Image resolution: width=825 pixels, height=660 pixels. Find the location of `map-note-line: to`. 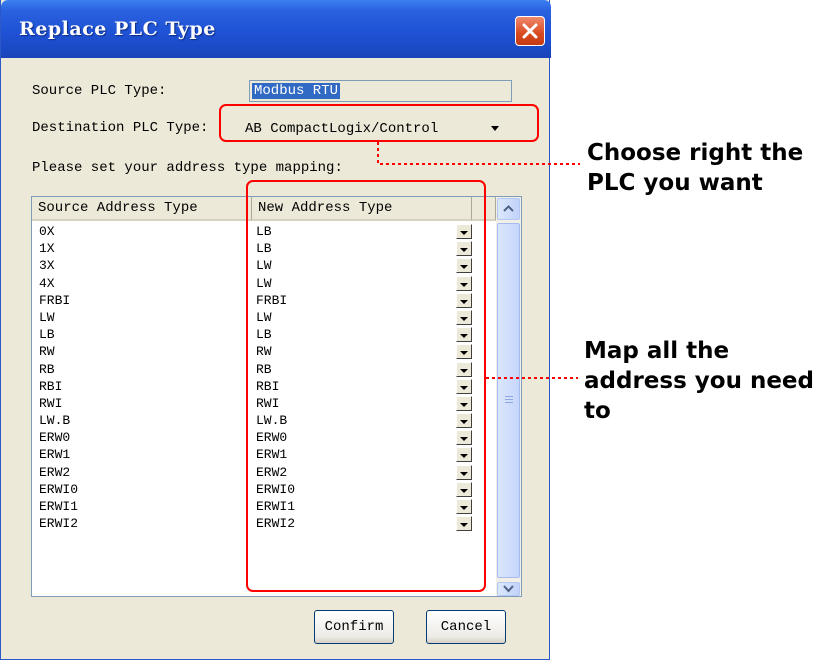

map-note-line: to is located at coordinates (597, 411).